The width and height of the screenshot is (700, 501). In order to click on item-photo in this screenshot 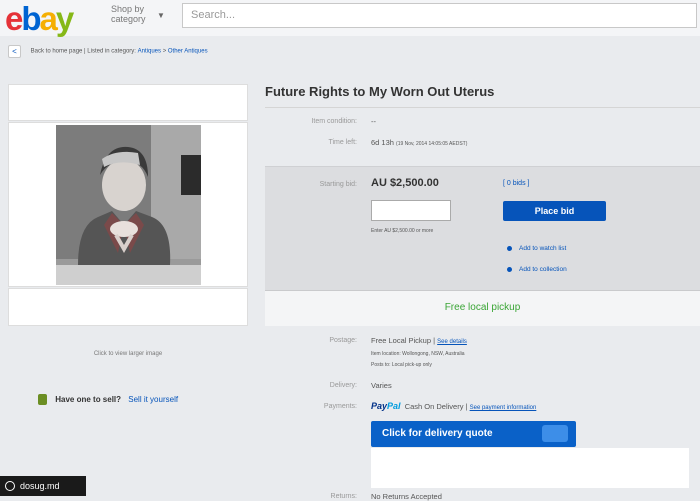, I will do `click(128, 205)`.